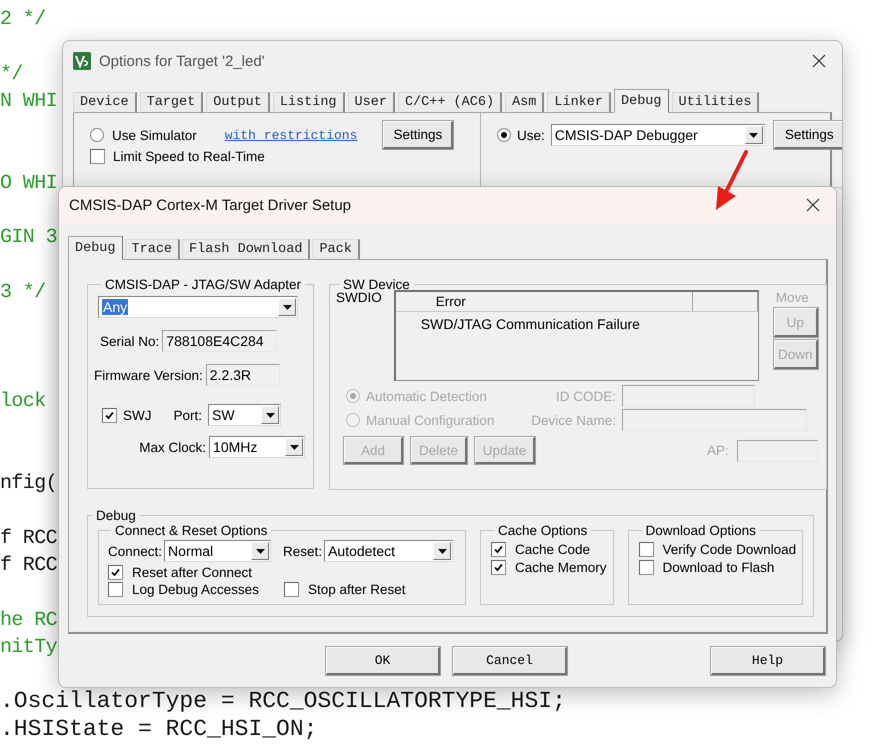  What do you see at coordinates (716, 102) in the screenshot?
I see `tab: Utilities` at bounding box center [716, 102].